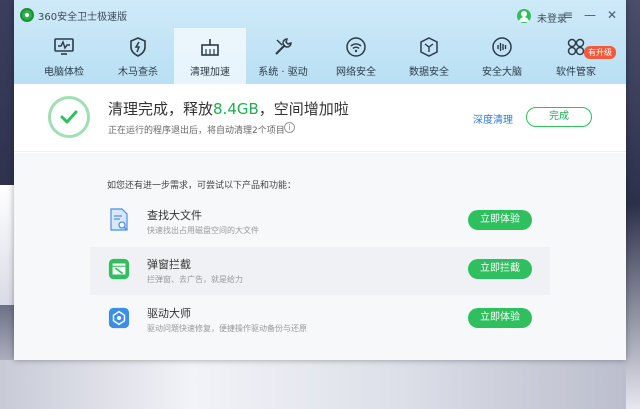 The image size is (640, 409). I want to click on close-button: ✕, so click(612, 15).